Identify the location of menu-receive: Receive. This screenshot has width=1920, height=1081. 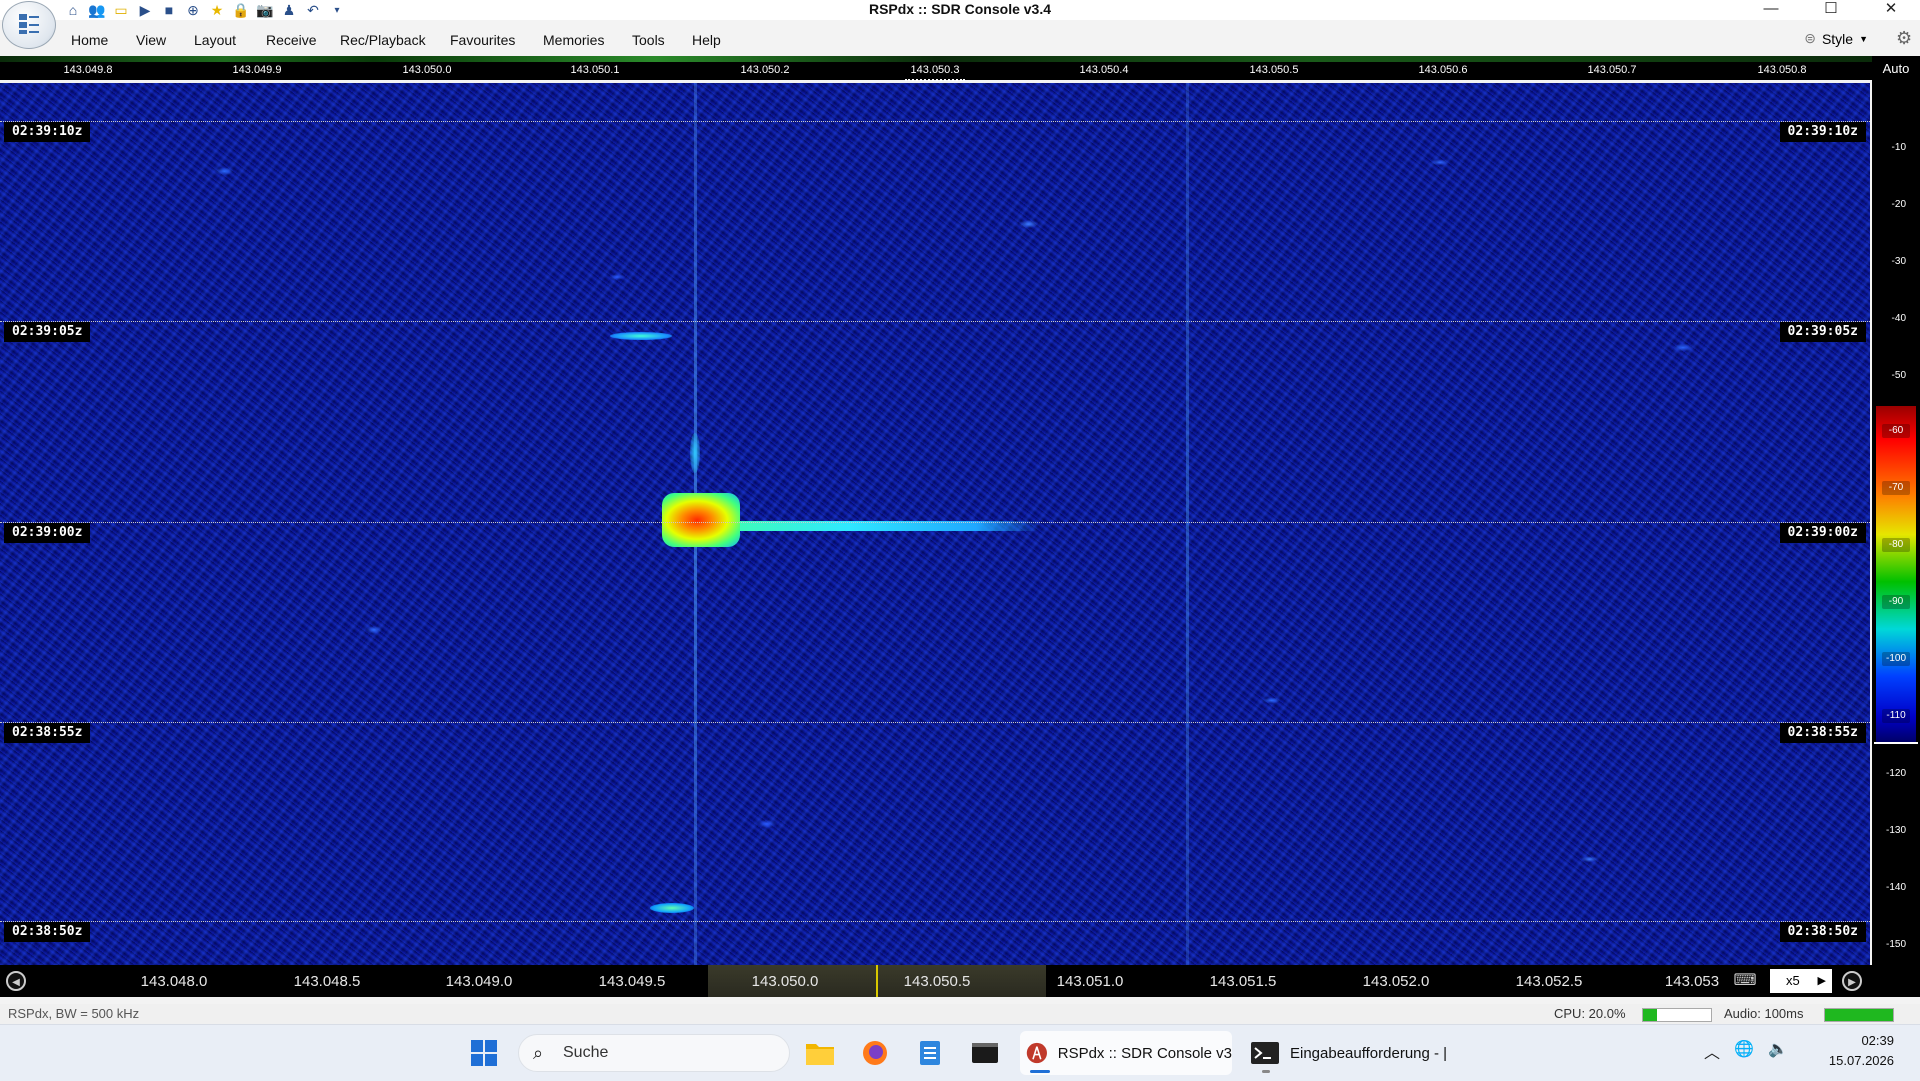
(291, 40).